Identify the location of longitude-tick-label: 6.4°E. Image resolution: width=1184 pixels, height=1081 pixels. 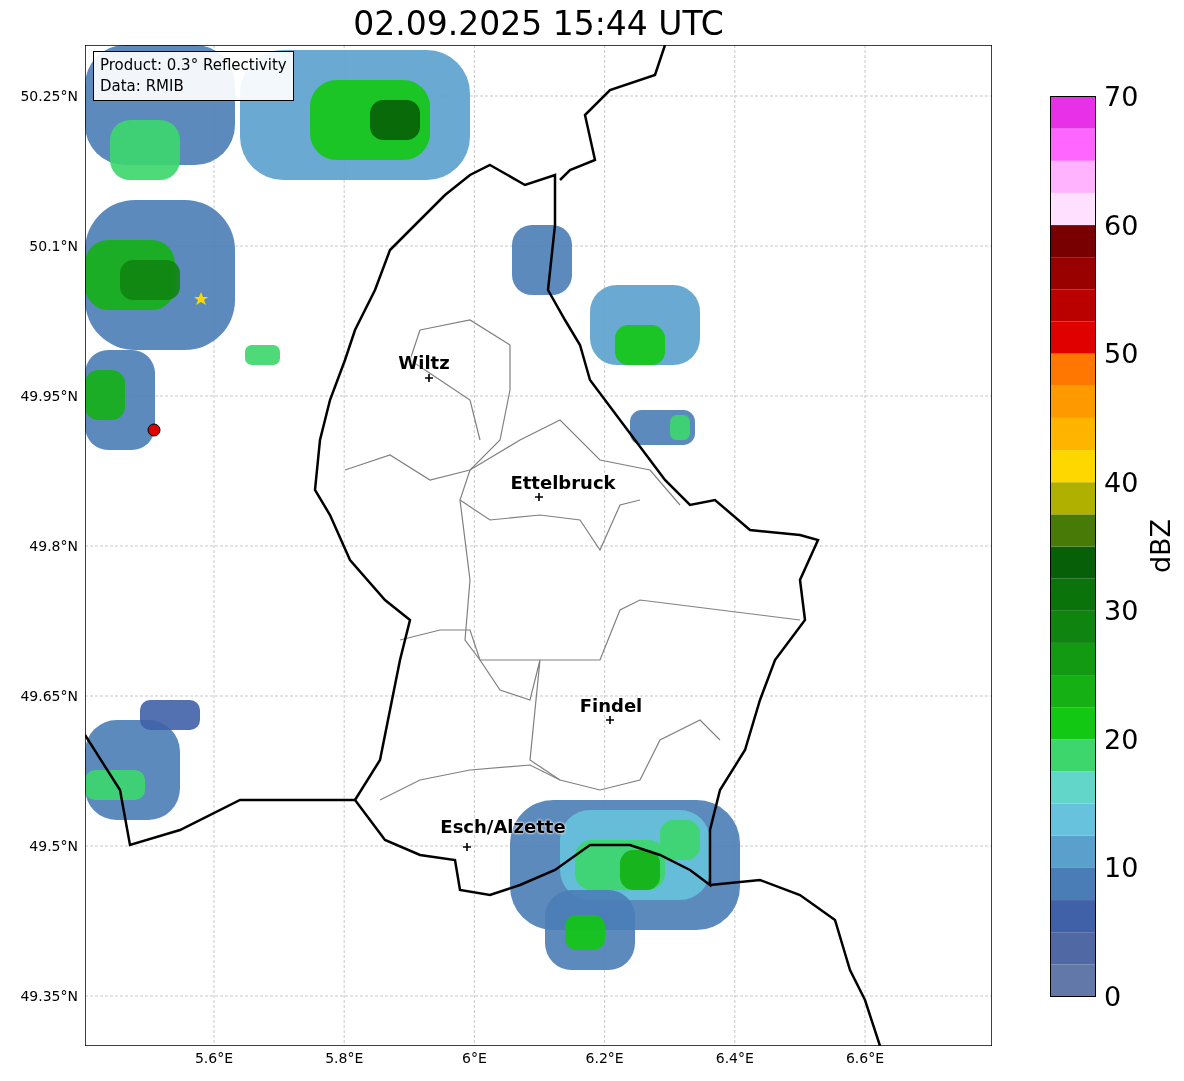
(734, 1058).